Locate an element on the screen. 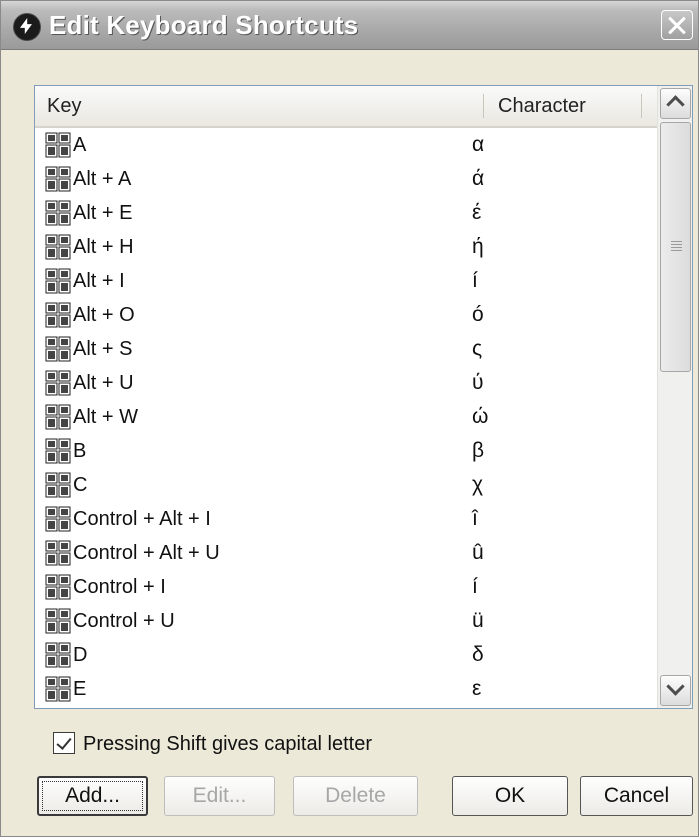 This screenshot has height=837, width=699. list-item: Cχ is located at coordinates (346, 485).